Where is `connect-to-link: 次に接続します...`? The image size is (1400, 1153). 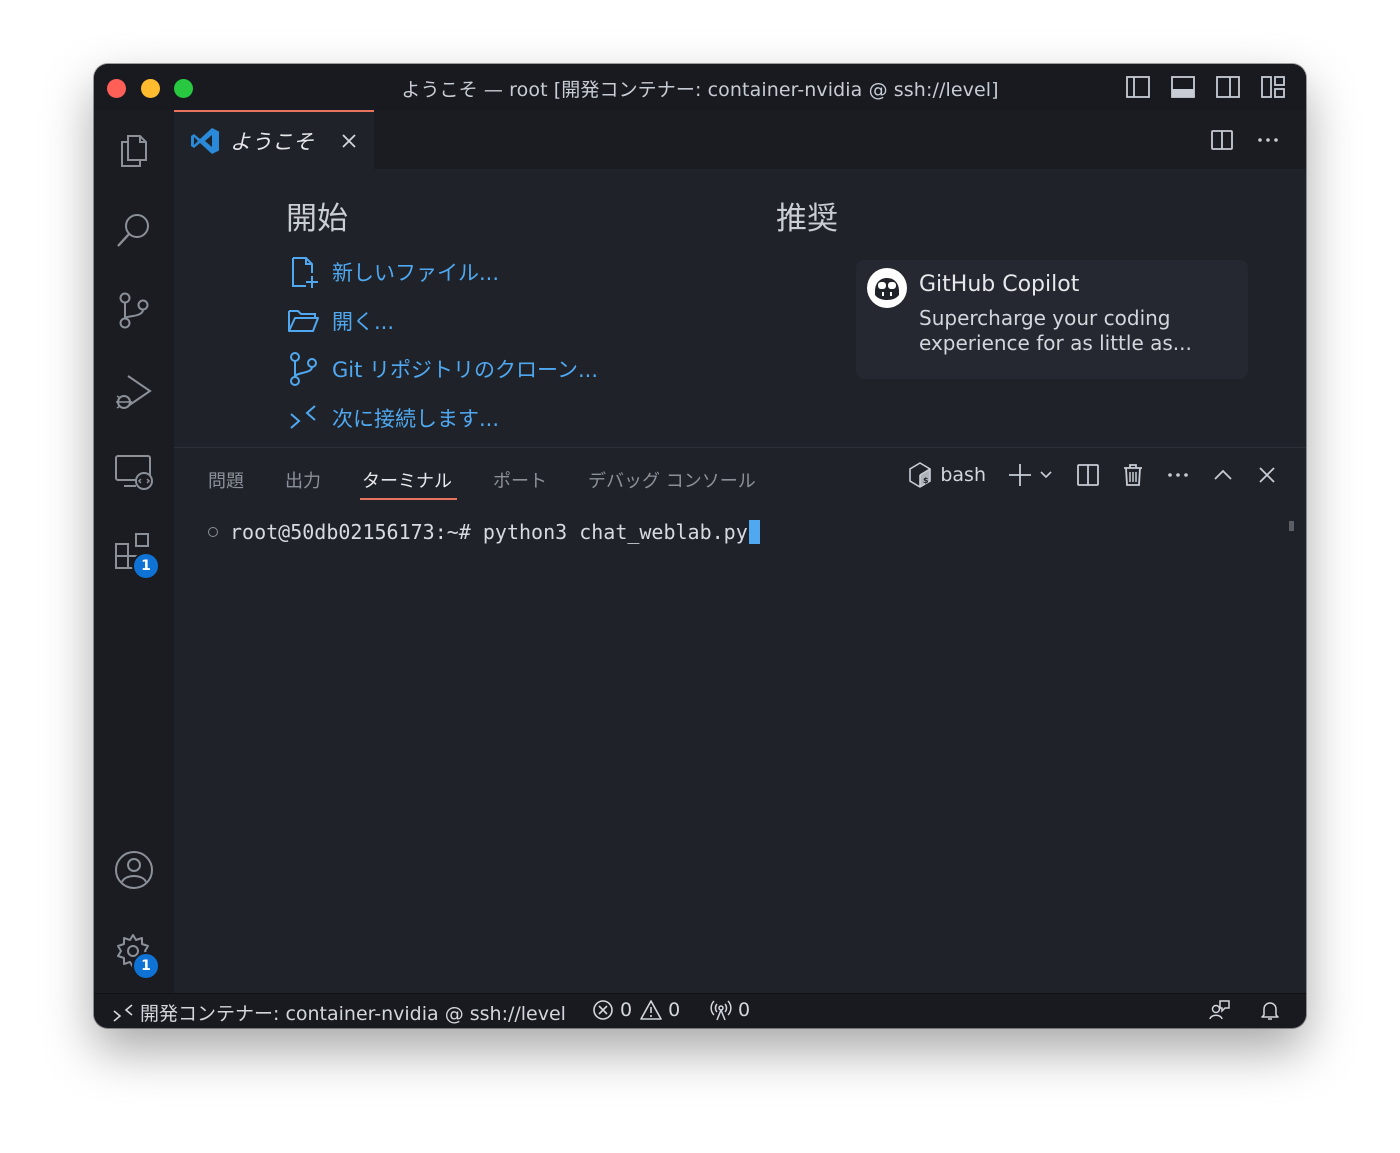
connect-to-link: 次に接続します... is located at coordinates (392, 418).